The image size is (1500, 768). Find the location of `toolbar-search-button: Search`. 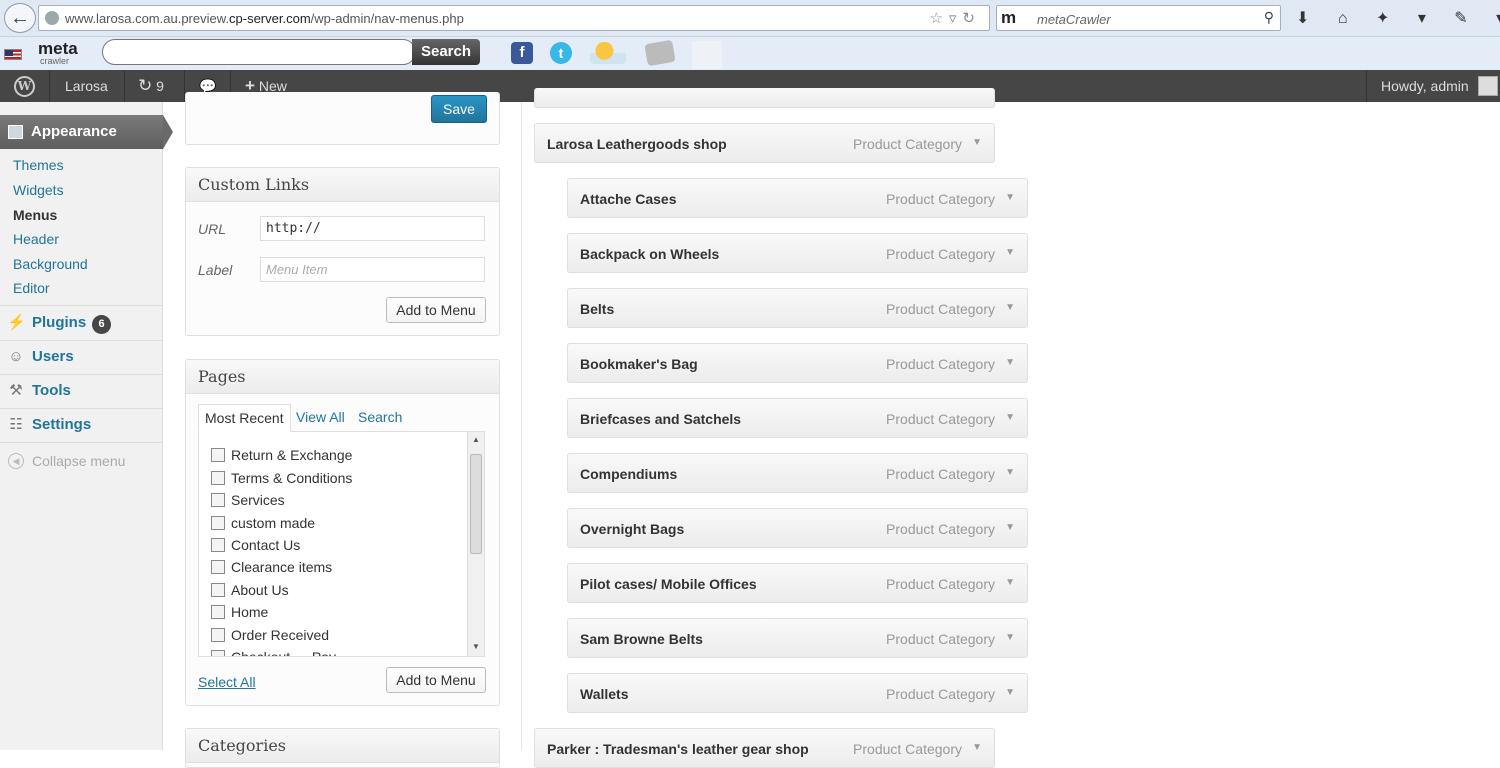

toolbar-search-button: Search is located at coordinates (446, 52).